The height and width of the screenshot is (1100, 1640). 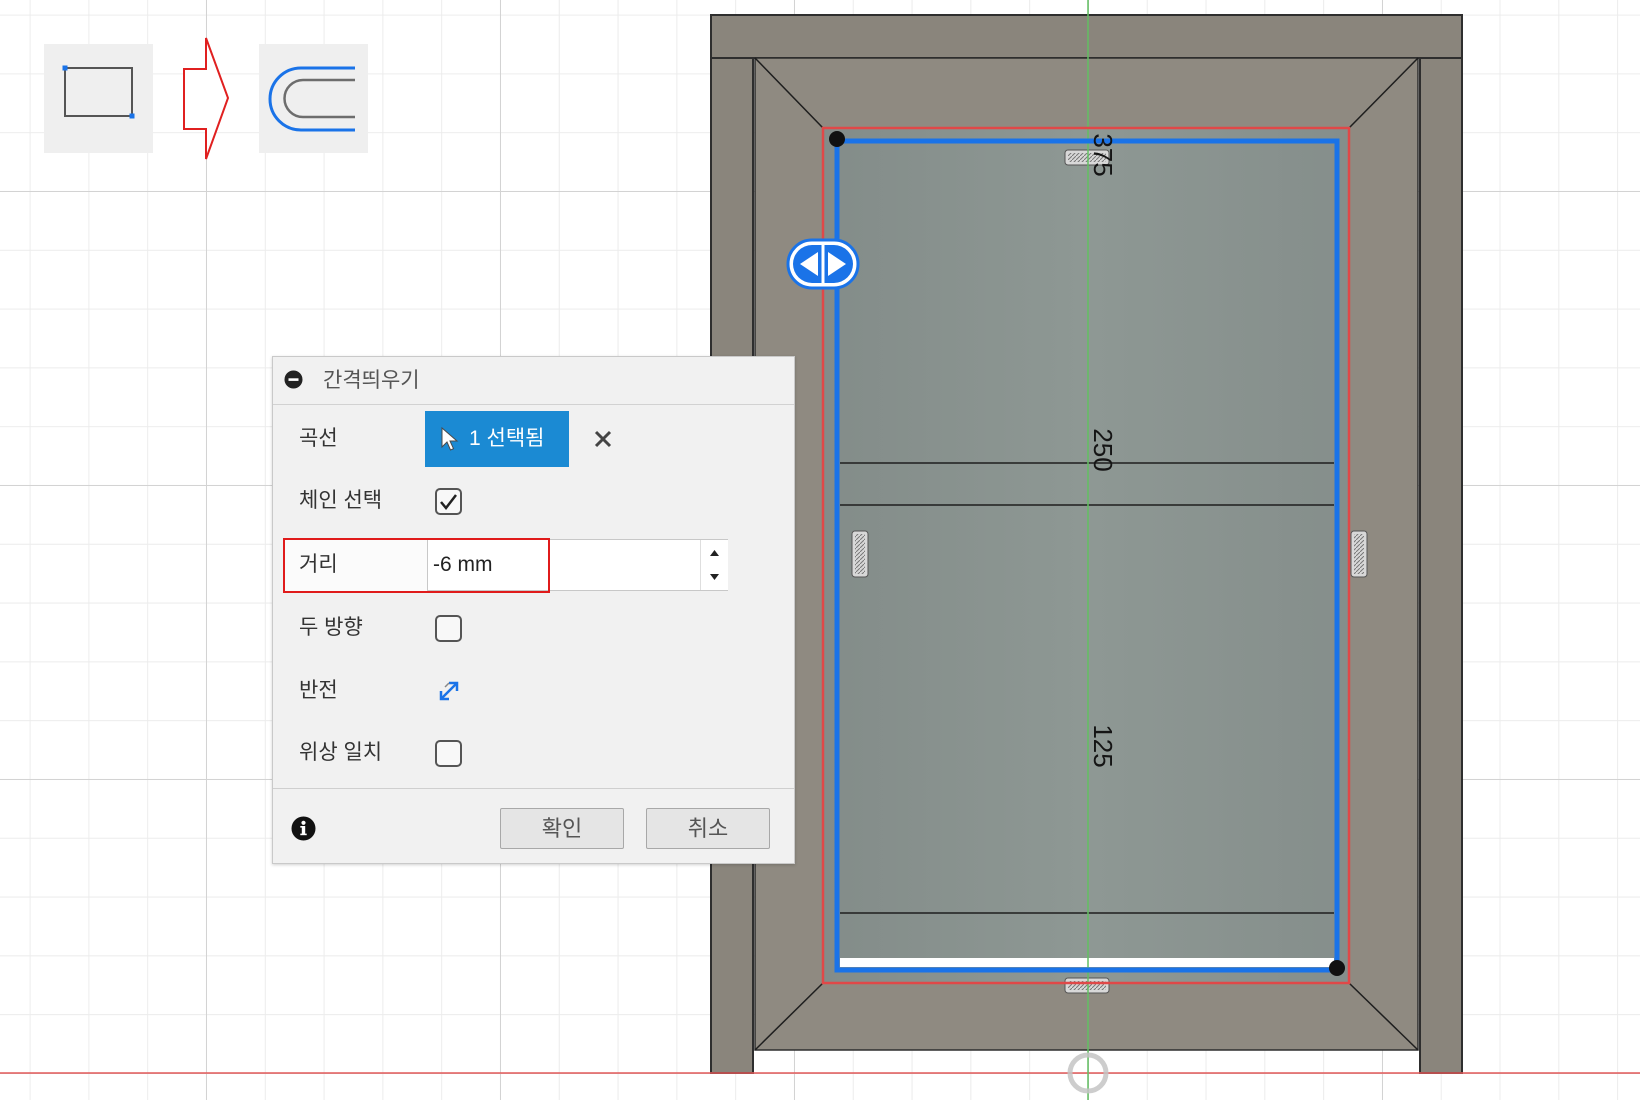 What do you see at coordinates (562, 828) in the screenshot?
I see `ok-button: 확인` at bounding box center [562, 828].